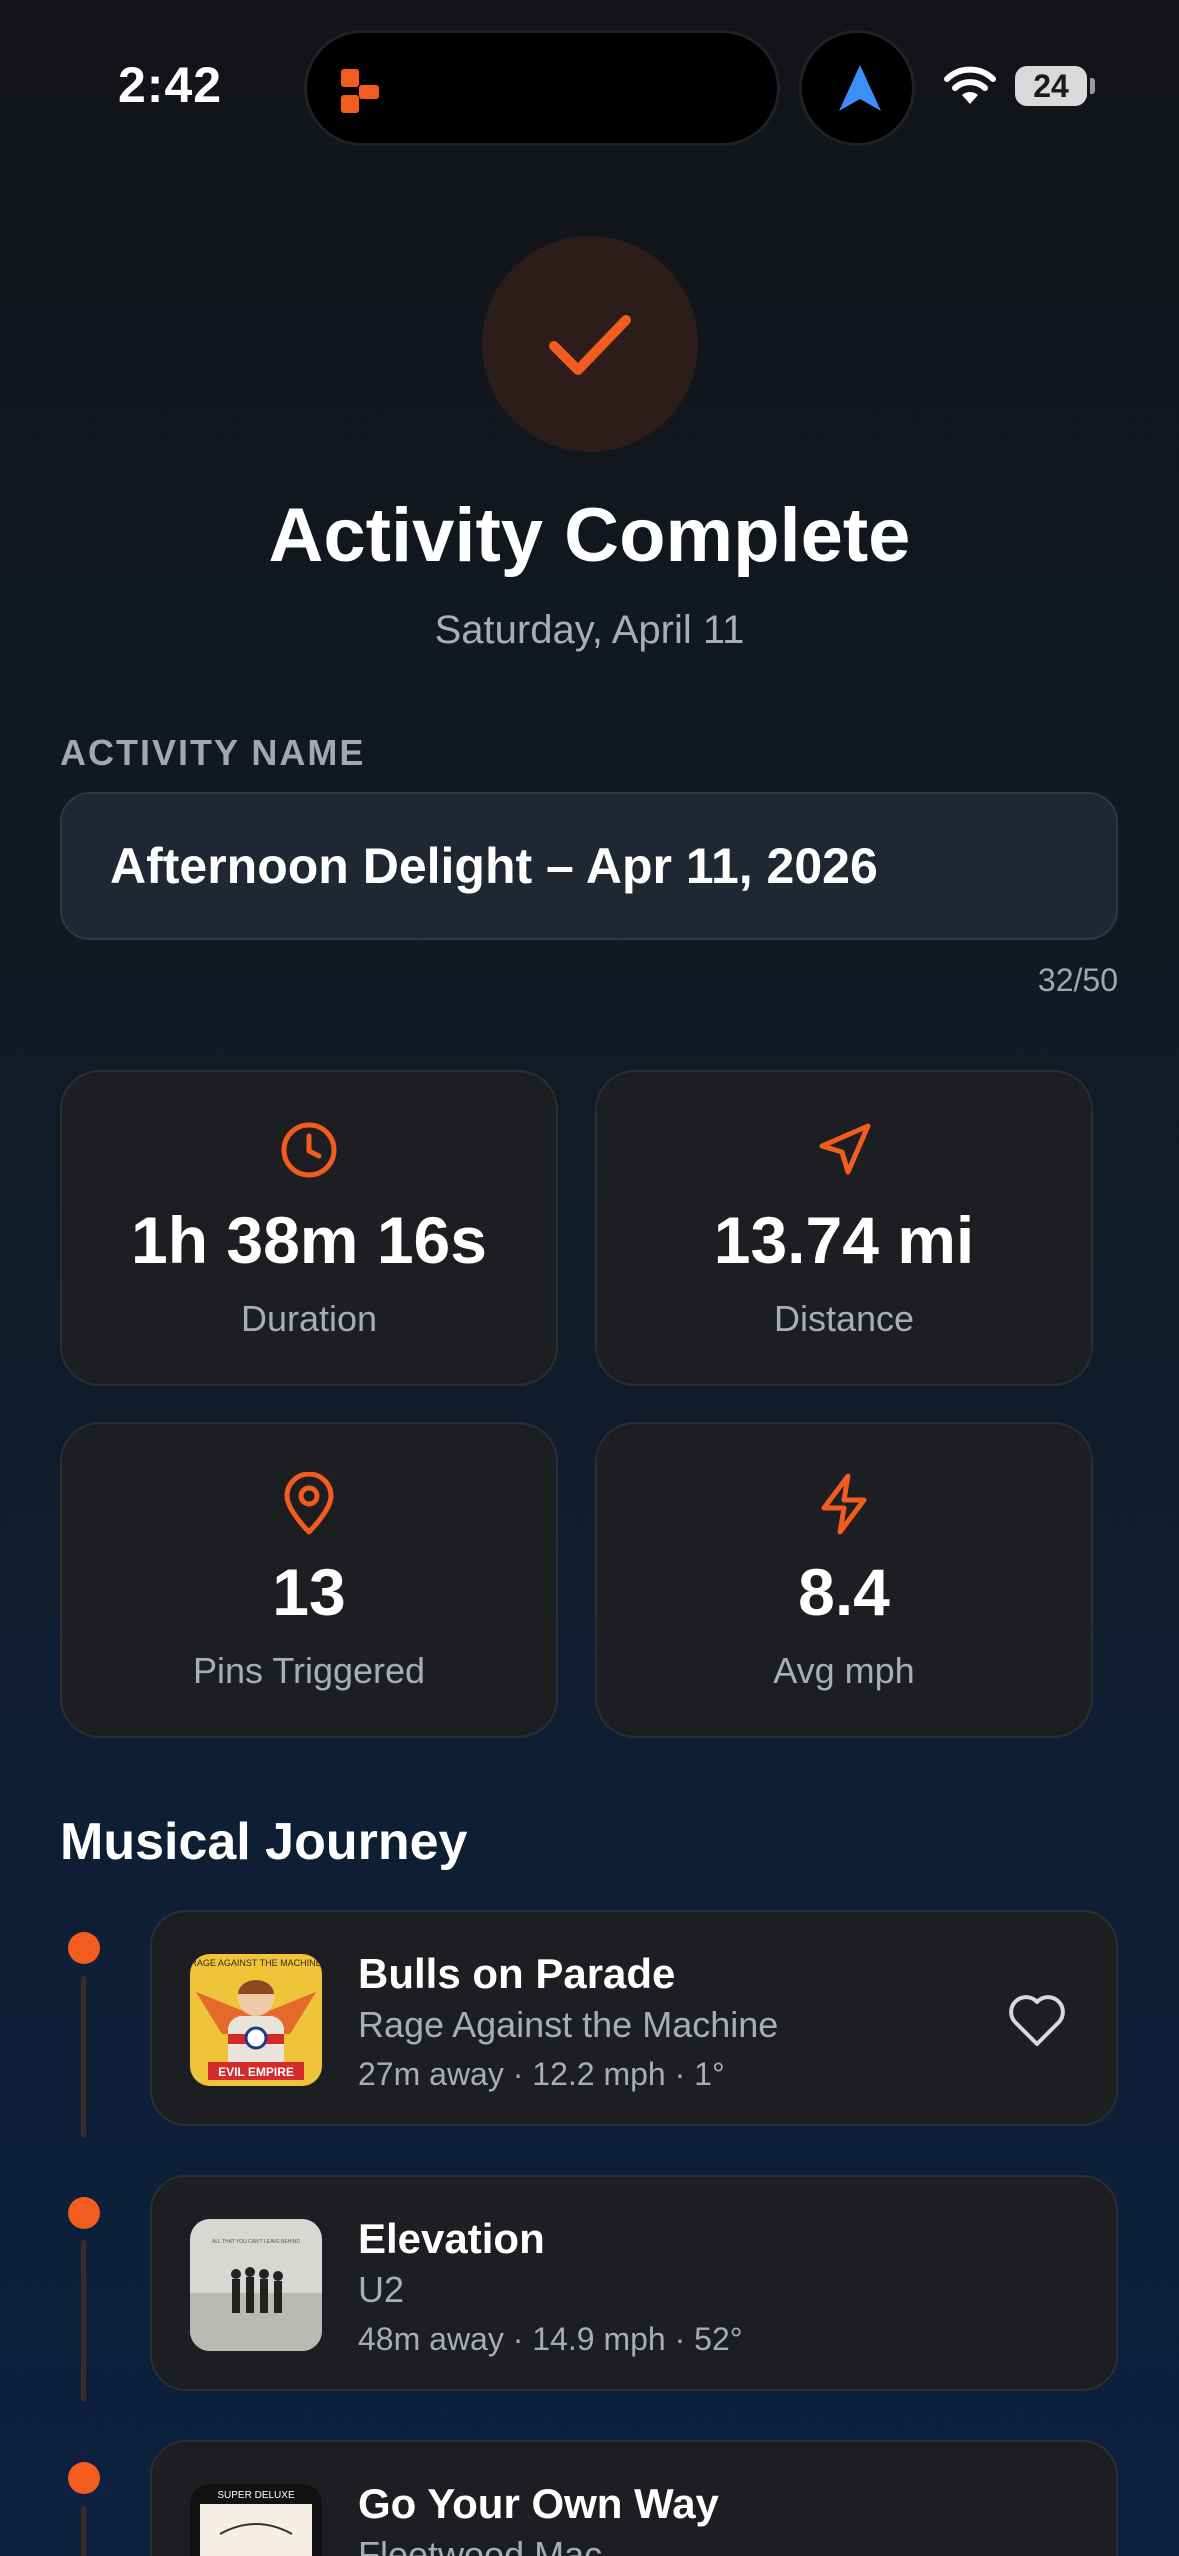 Image resolution: width=1179 pixels, height=2556 pixels. Describe the element at coordinates (256, 2285) in the screenshot. I see `album-art: ALL THAT YOU CAN'T LEAVE BEHIND` at that location.